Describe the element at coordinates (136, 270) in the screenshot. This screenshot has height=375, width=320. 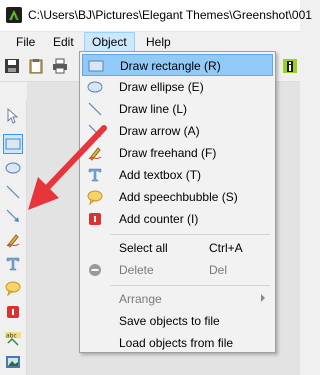
I see `menu-item-label: Delete` at that location.